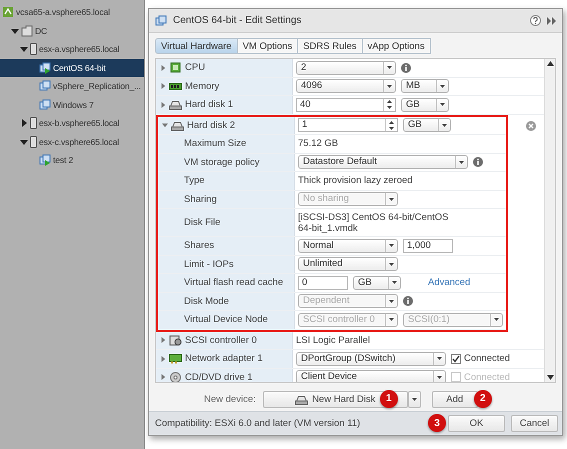 The height and width of the screenshot is (449, 567). What do you see at coordinates (237, 20) in the screenshot?
I see `dialog-title: CentOS 64-bit - Edit Settings` at bounding box center [237, 20].